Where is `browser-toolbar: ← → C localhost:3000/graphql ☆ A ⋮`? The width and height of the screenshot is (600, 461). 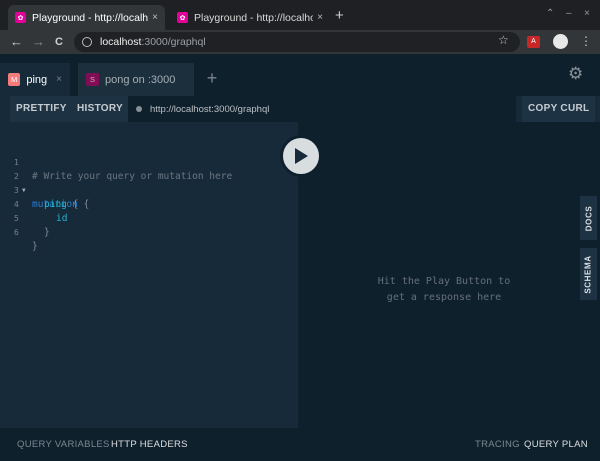 browser-toolbar: ← → C localhost:3000/graphql ☆ A ⋮ is located at coordinates (300, 42).